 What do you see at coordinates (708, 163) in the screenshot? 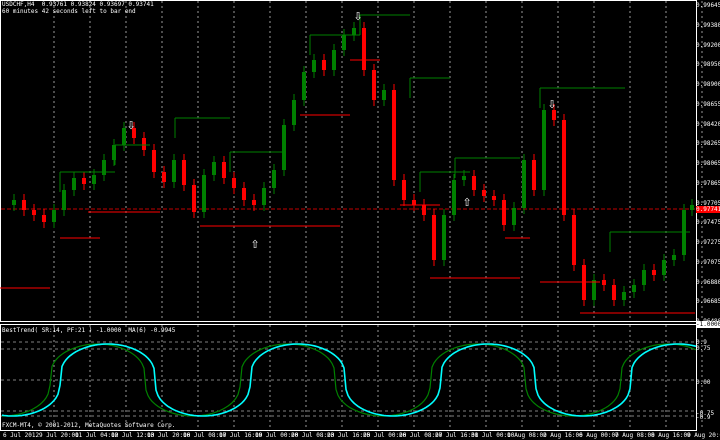
I see `price-axis-label: 0.98065` at bounding box center [708, 163].